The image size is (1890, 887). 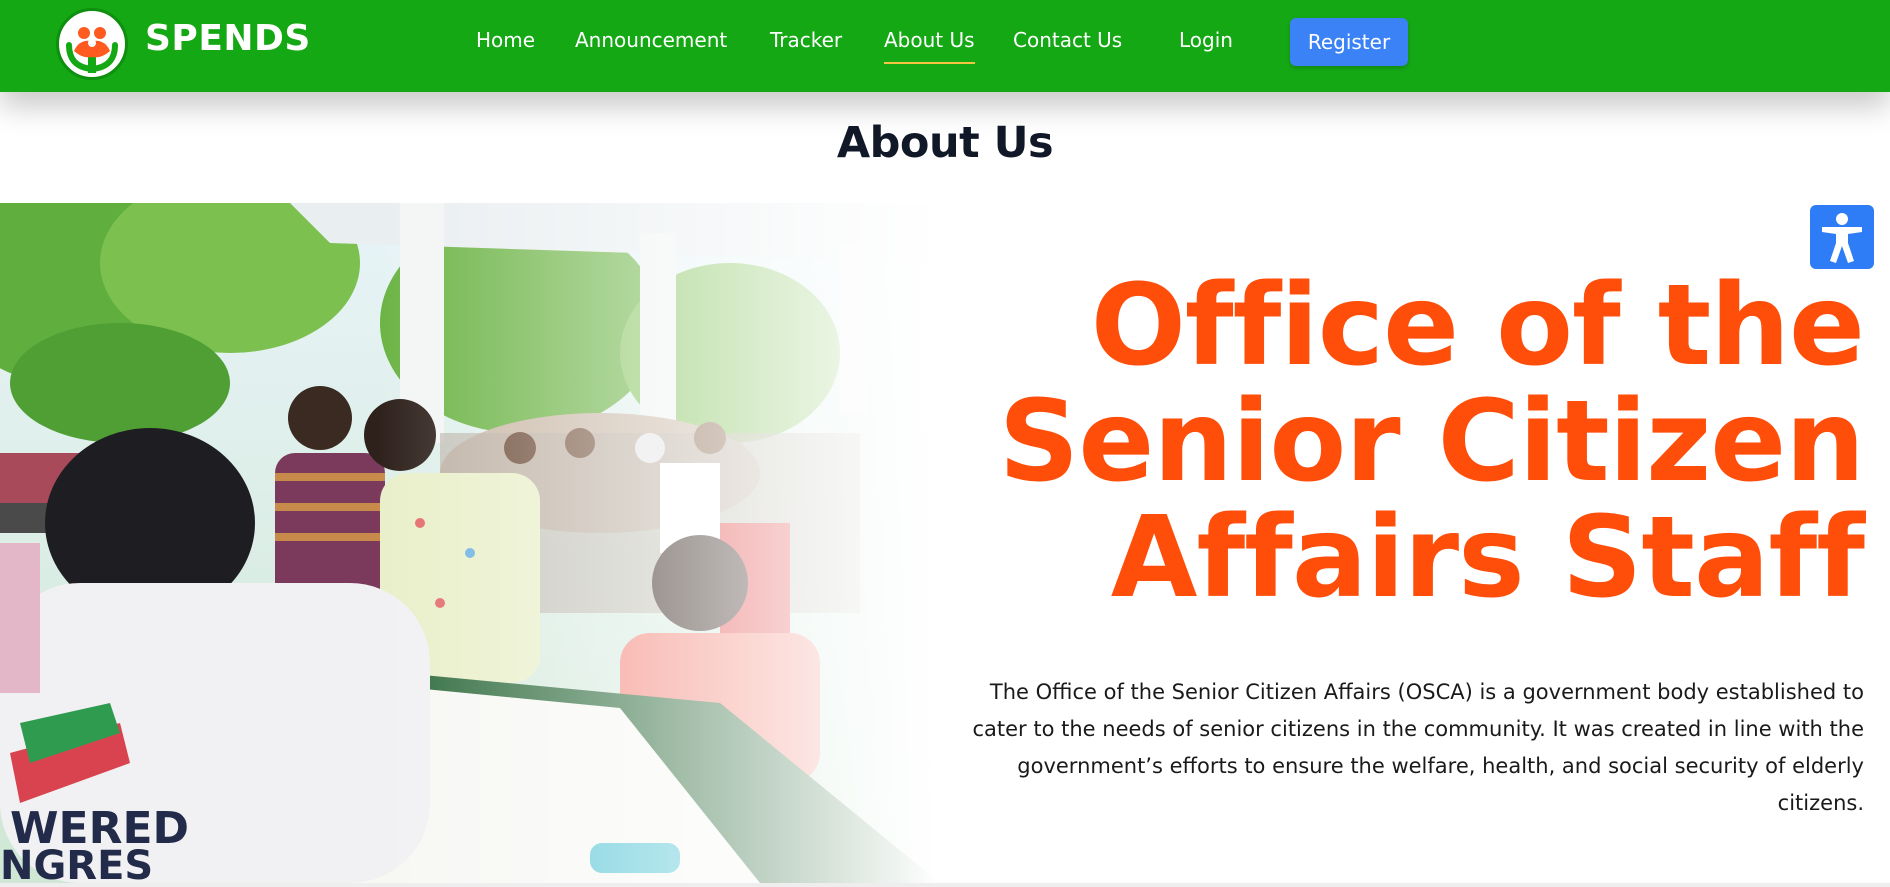 I want to click on headline-line-1: Office of the, so click(x=1477, y=326).